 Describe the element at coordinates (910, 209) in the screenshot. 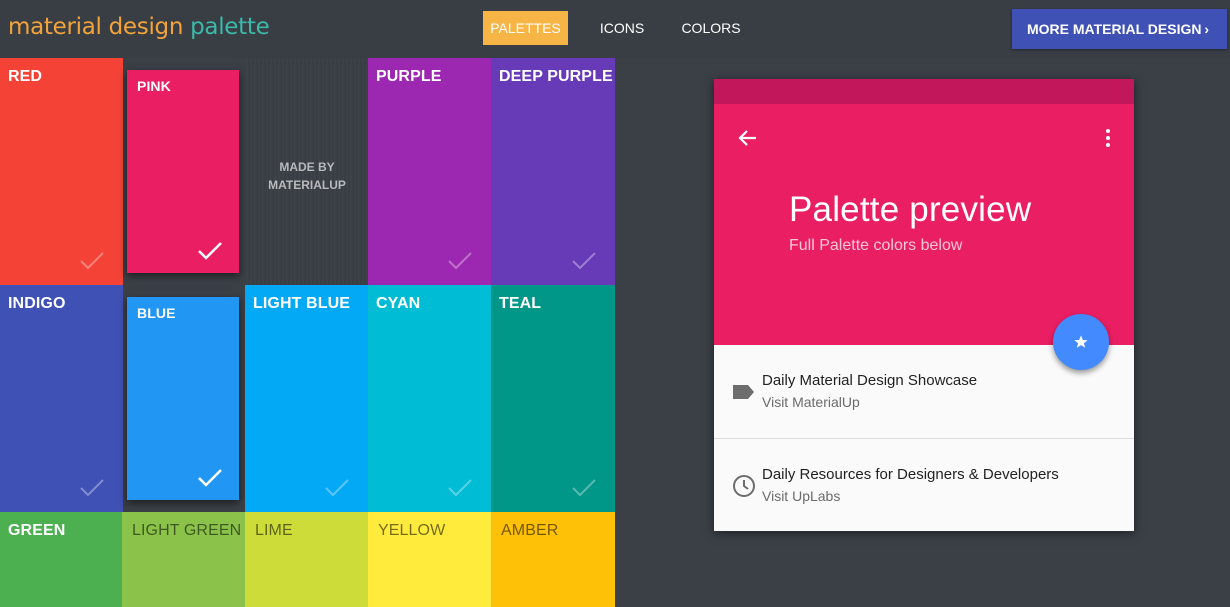

I see `preview-title: Palette preview` at that location.